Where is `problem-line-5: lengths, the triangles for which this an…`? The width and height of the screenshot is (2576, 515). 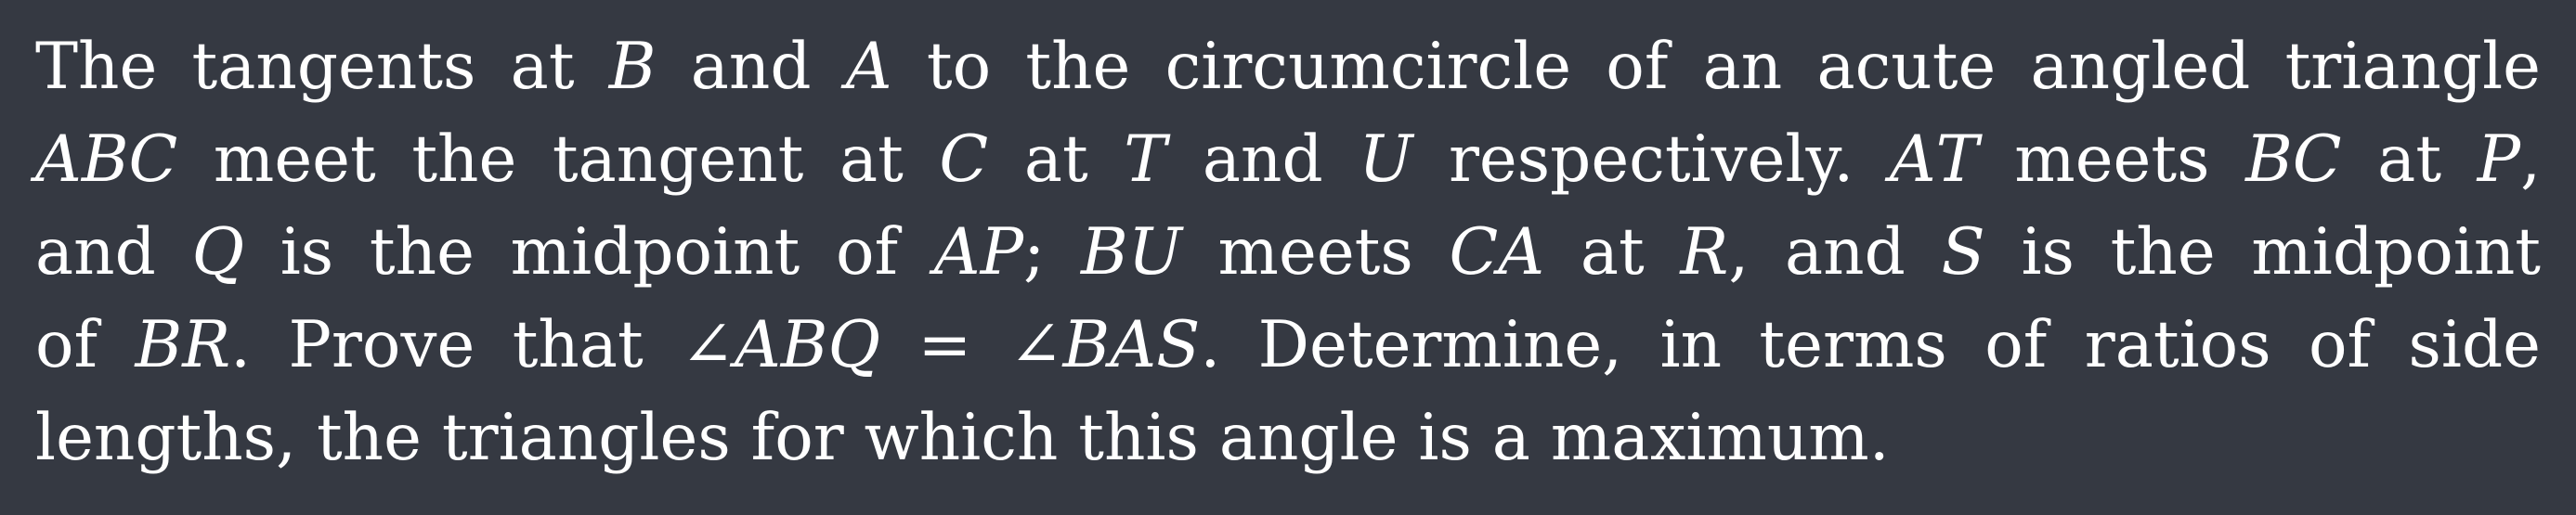
problem-line-5: lengths, the triangles for which this an… is located at coordinates (963, 438).